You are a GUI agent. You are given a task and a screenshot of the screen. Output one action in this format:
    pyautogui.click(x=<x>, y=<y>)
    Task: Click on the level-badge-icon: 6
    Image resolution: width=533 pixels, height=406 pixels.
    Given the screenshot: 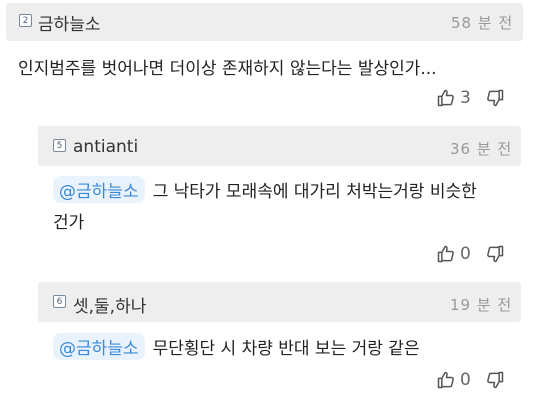 What is the action you would take?
    pyautogui.click(x=59, y=301)
    